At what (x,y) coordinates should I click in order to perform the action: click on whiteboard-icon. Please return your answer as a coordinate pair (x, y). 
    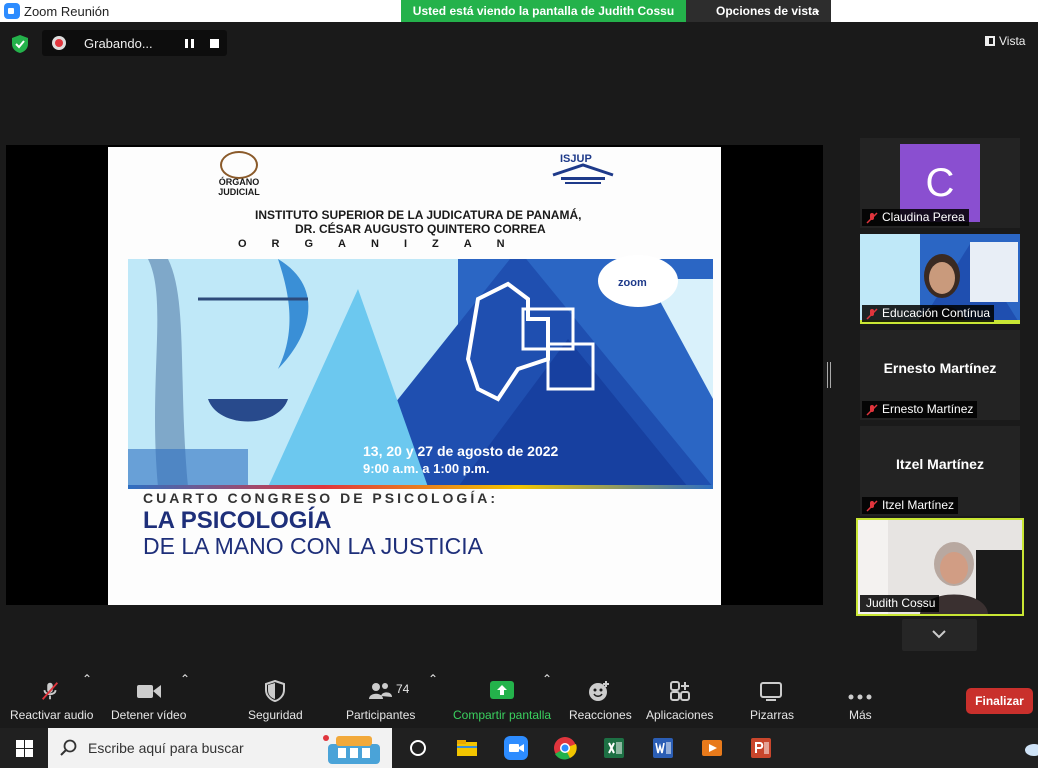
    Looking at the image, I should click on (771, 691).